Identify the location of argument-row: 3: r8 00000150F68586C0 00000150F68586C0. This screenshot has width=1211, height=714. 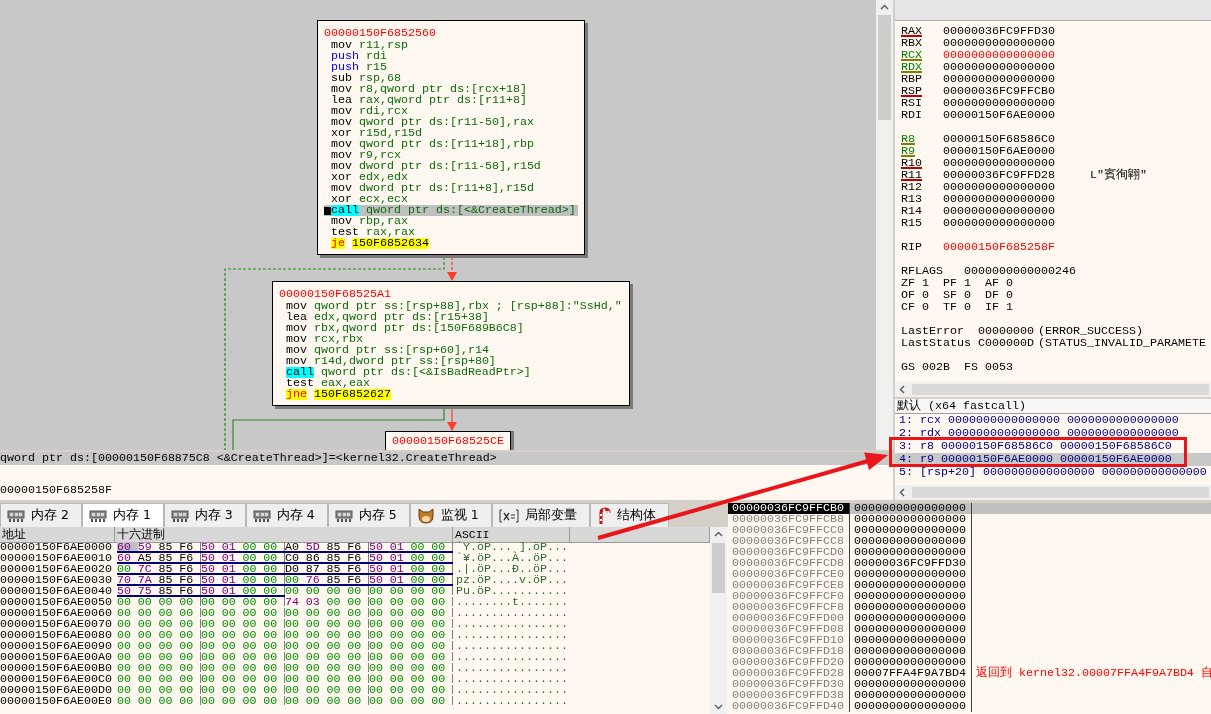
(1053, 446).